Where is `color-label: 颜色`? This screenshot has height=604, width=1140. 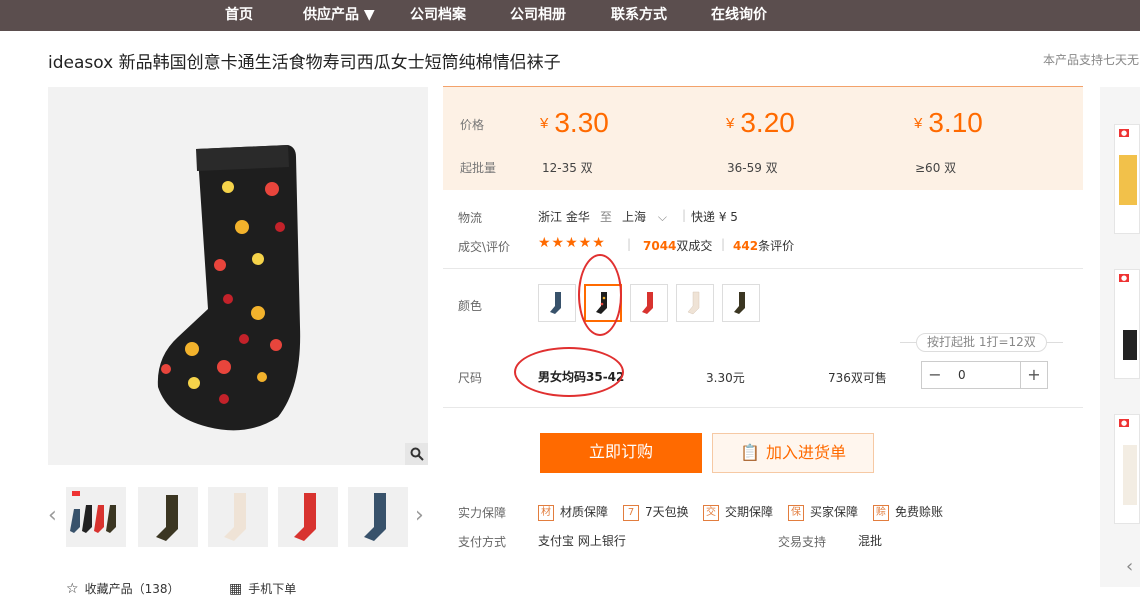 color-label: 颜色 is located at coordinates (470, 306).